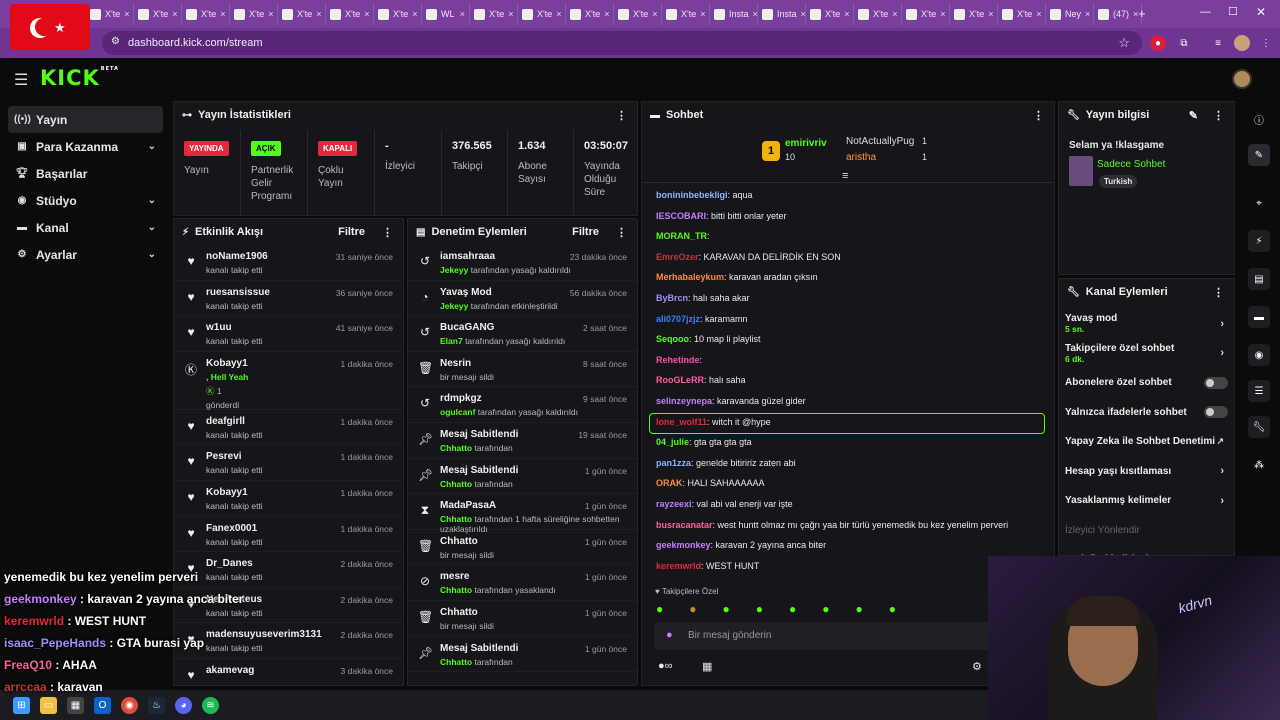 The width and height of the screenshot is (1280, 720). What do you see at coordinates (703, 298) in the screenshot?
I see `chat-message: ByBrcn: halı saha akar` at bounding box center [703, 298].